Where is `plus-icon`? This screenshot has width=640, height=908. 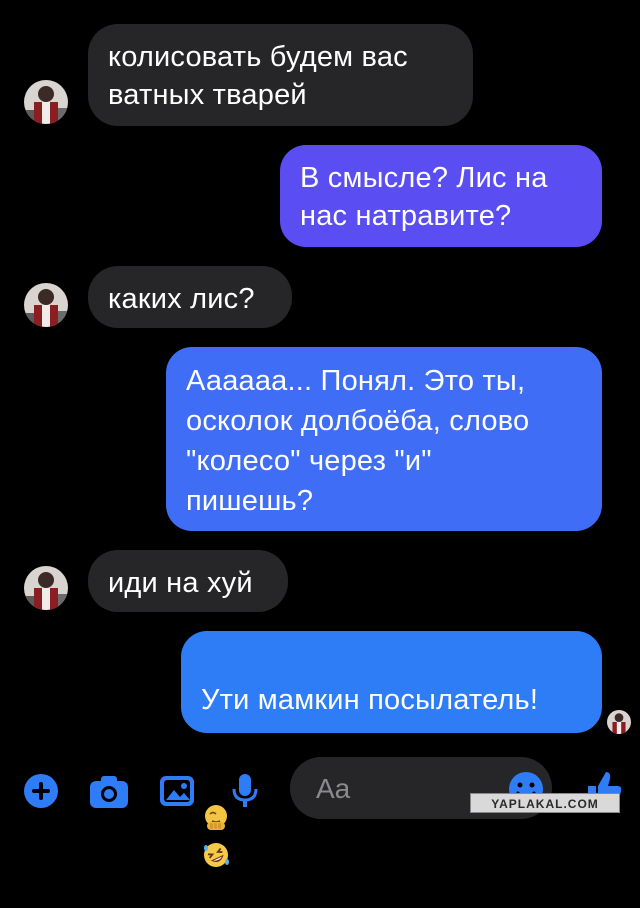
plus-icon is located at coordinates (41, 791).